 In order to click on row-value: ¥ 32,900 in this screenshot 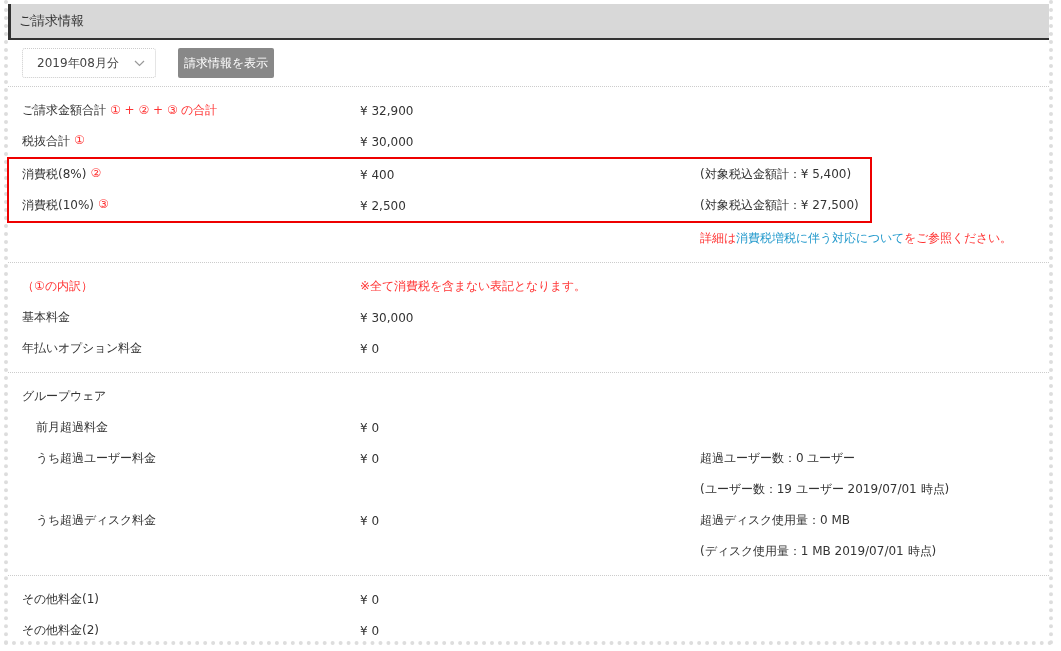, I will do `click(387, 110)`.